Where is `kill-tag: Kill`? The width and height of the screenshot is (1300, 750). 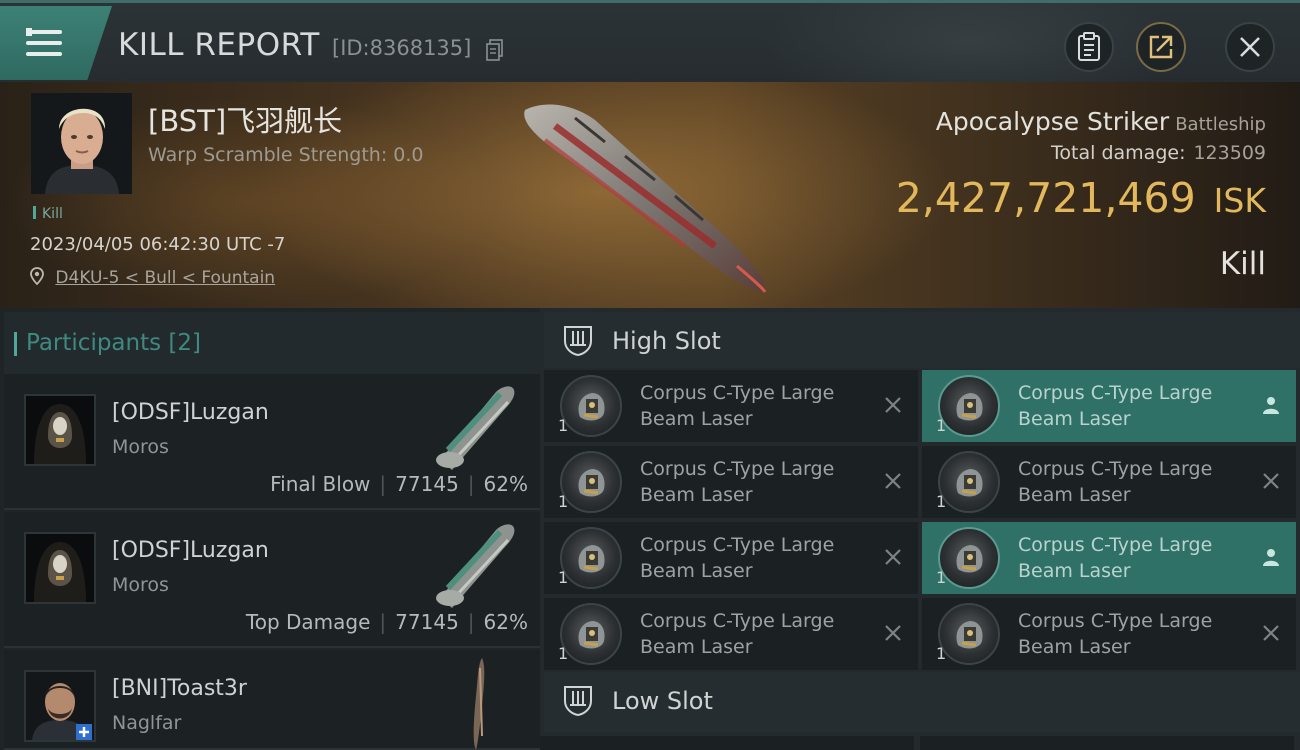
kill-tag: Kill is located at coordinates (48, 214).